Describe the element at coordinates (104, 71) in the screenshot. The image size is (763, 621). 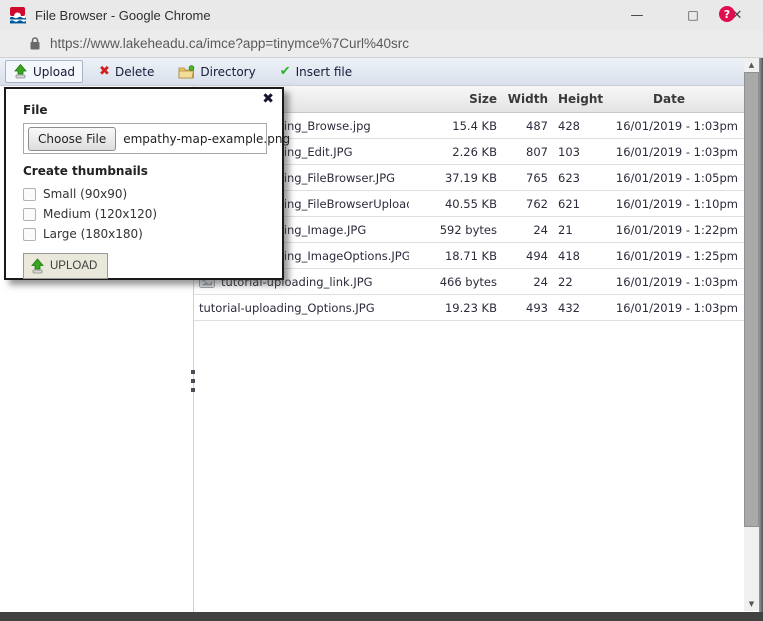
I see `red-x-icon: ✖` at that location.